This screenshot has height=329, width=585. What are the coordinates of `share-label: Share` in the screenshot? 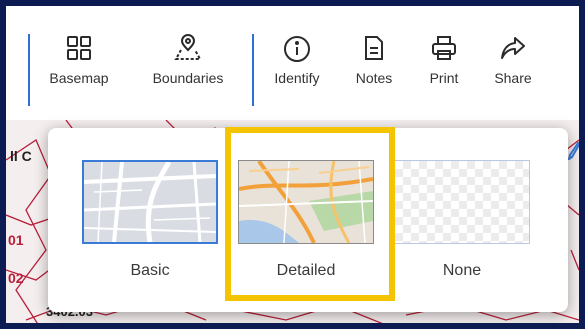 It's located at (513, 78).